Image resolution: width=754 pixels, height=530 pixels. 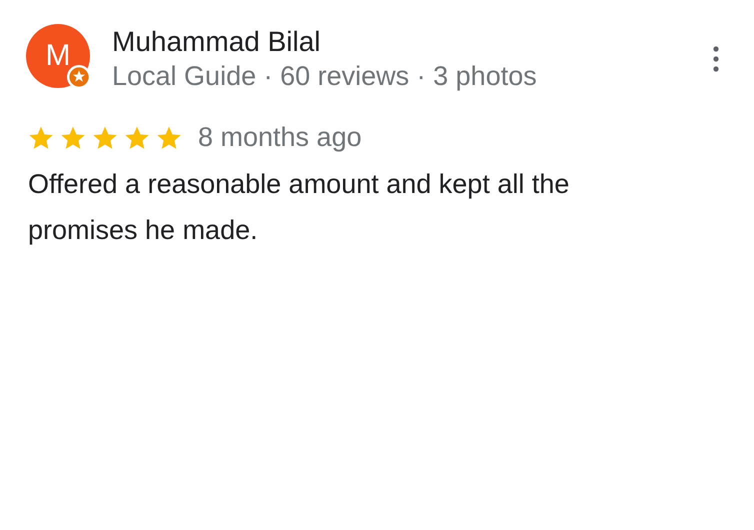 What do you see at coordinates (716, 59) in the screenshot?
I see `more-options-icon` at bounding box center [716, 59].